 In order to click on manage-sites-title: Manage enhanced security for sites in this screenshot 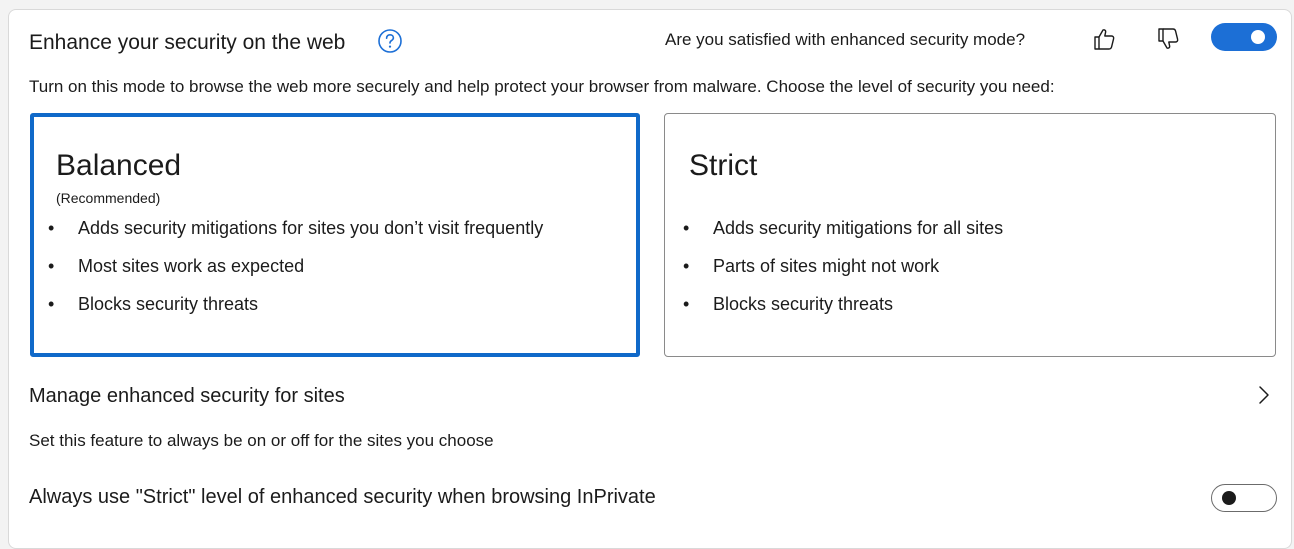, I will do `click(187, 396)`.